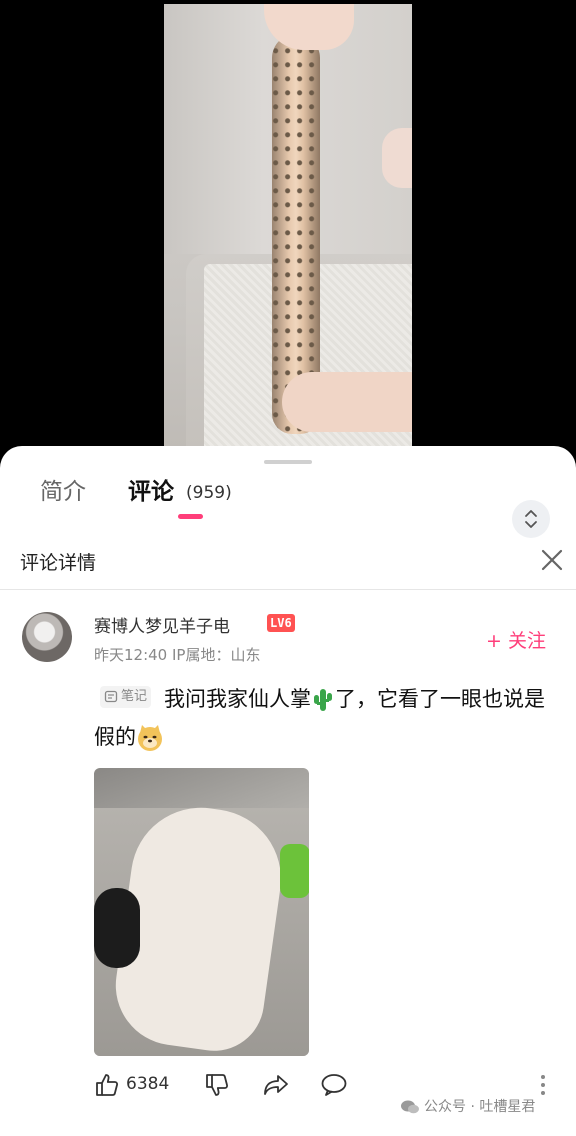  I want to click on like-count: 6384, so click(148, 1084).